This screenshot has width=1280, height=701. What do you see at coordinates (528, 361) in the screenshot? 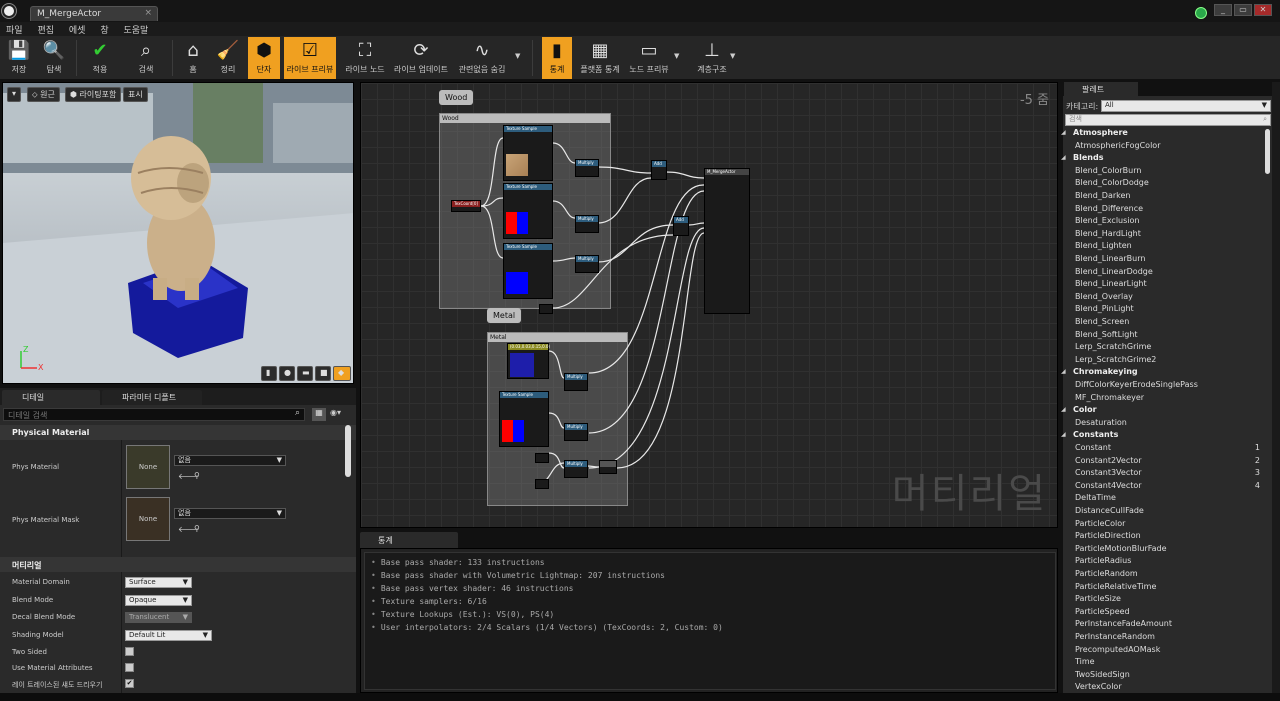
I see `vector-param-node: (0.03,0.03,0.15,0.0)` at bounding box center [528, 361].